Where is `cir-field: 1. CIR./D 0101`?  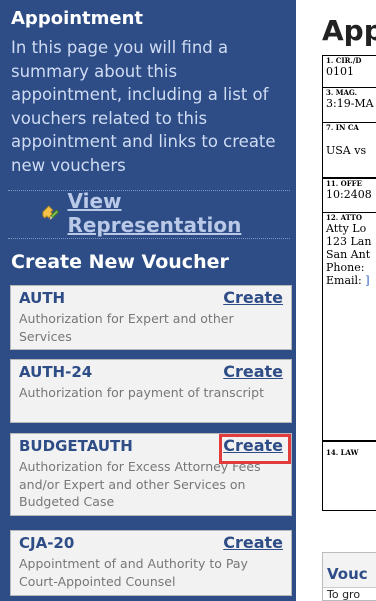
cir-field: 1. CIR./D 0101 is located at coordinates (349, 71).